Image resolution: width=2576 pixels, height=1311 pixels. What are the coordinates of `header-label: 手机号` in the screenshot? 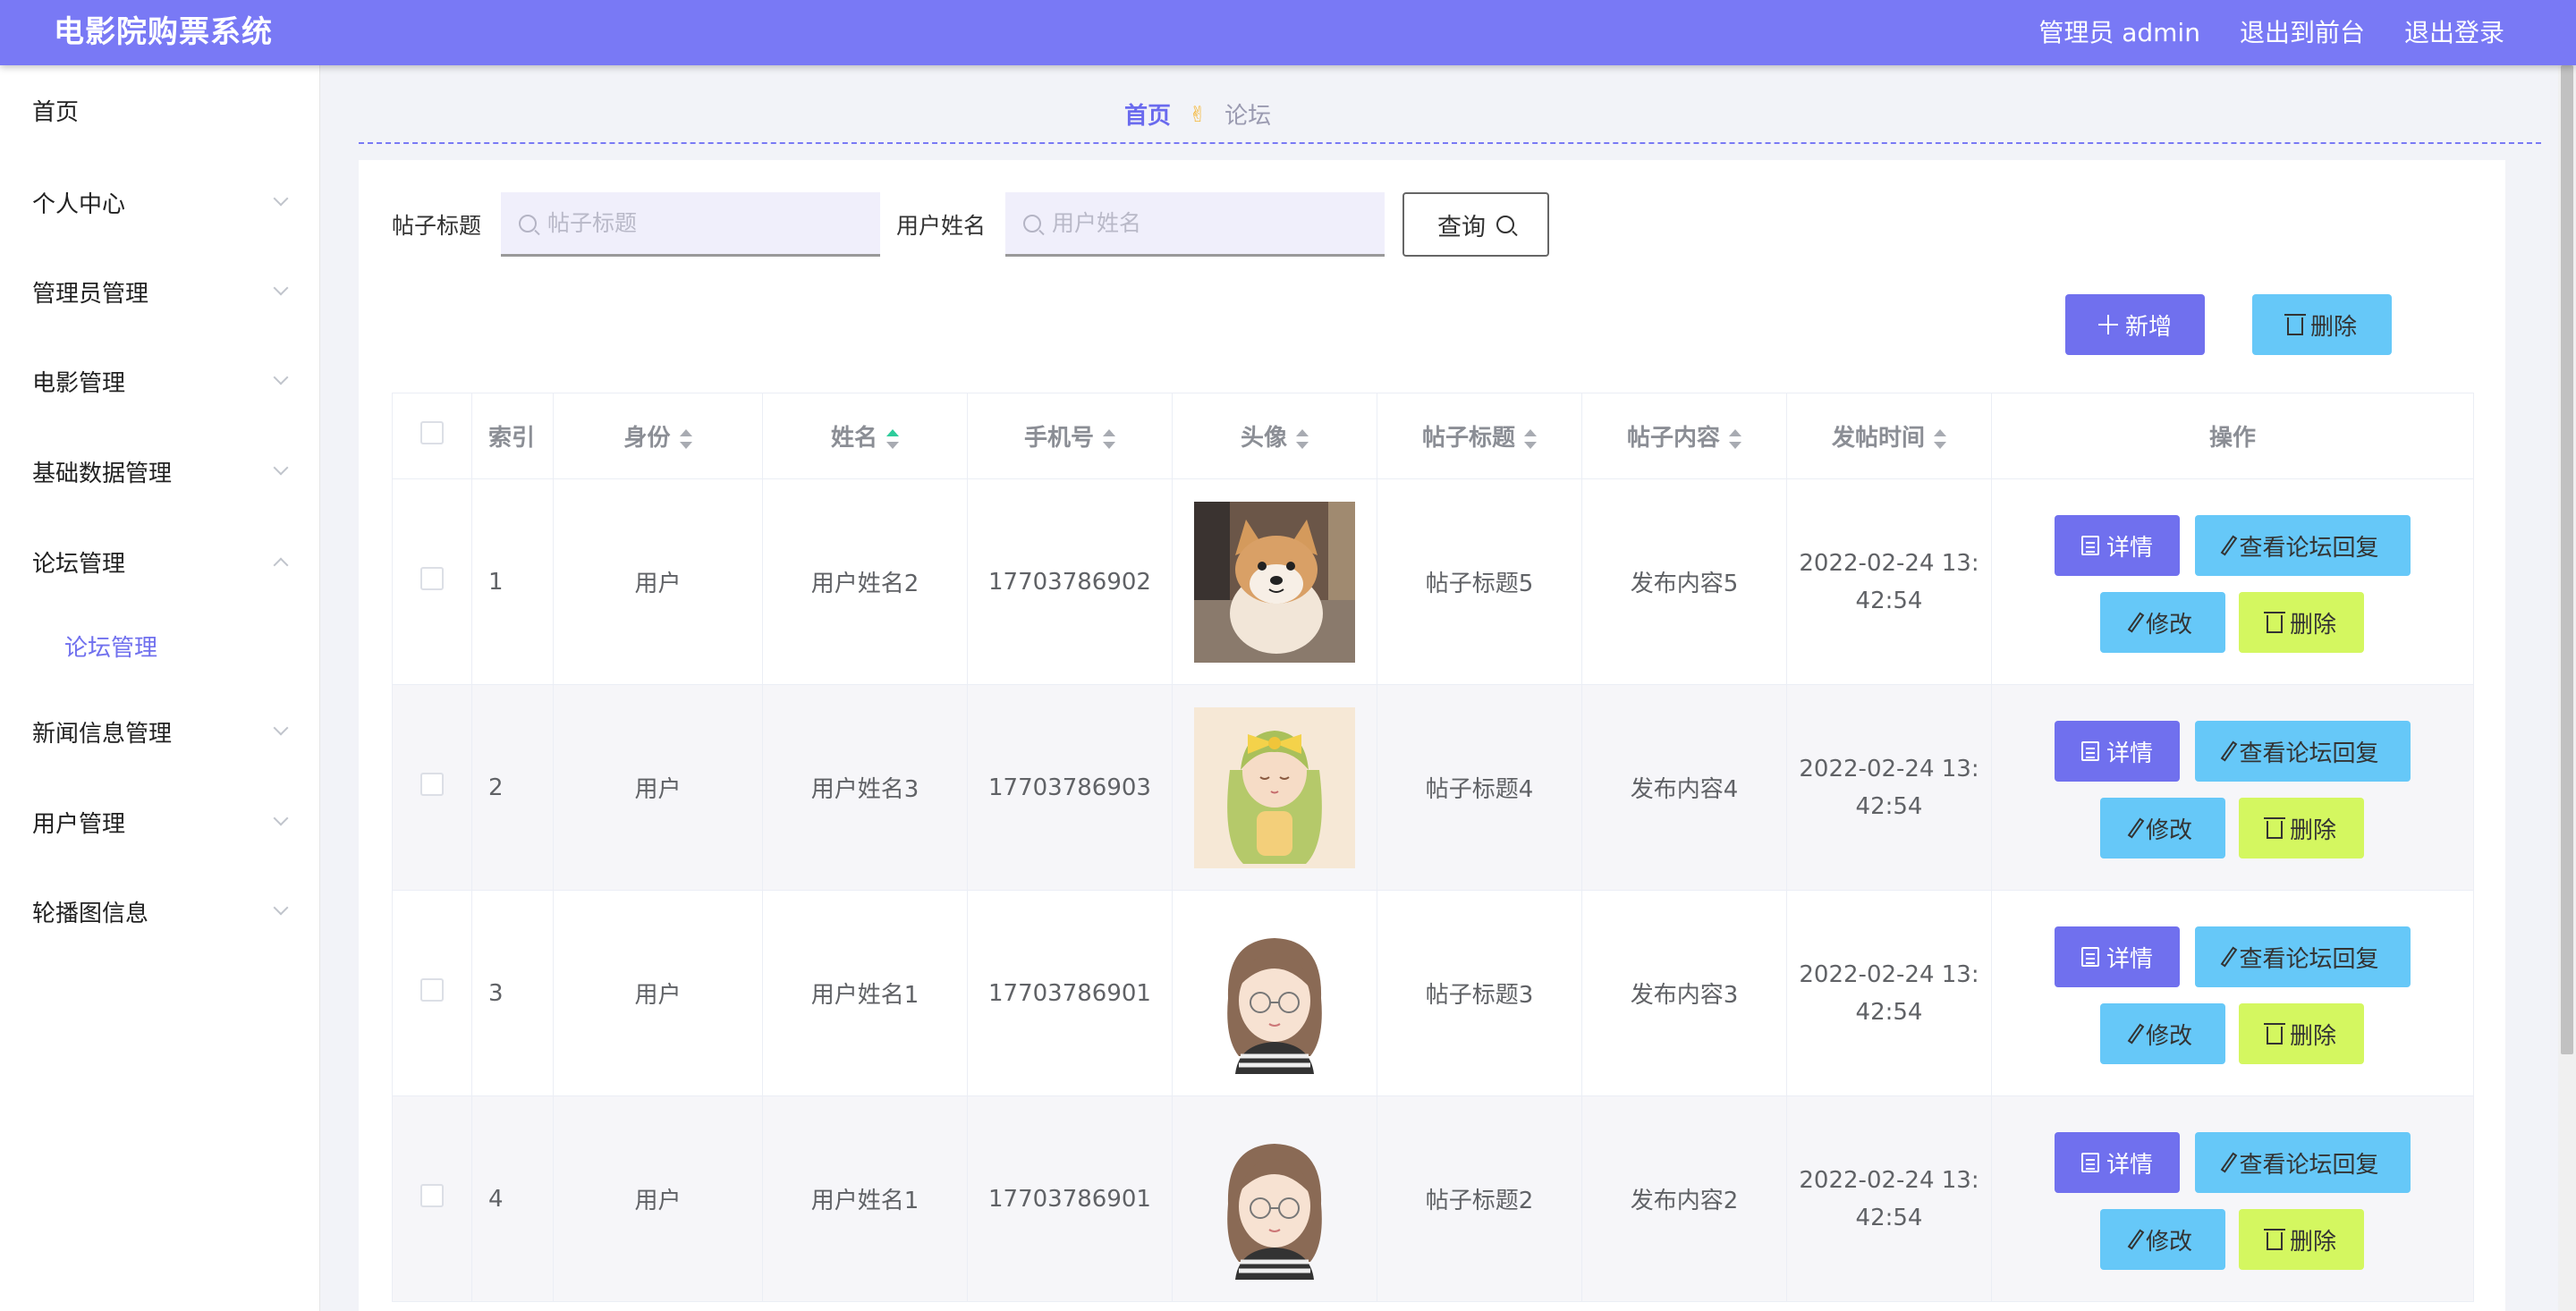 It's located at (1058, 438).